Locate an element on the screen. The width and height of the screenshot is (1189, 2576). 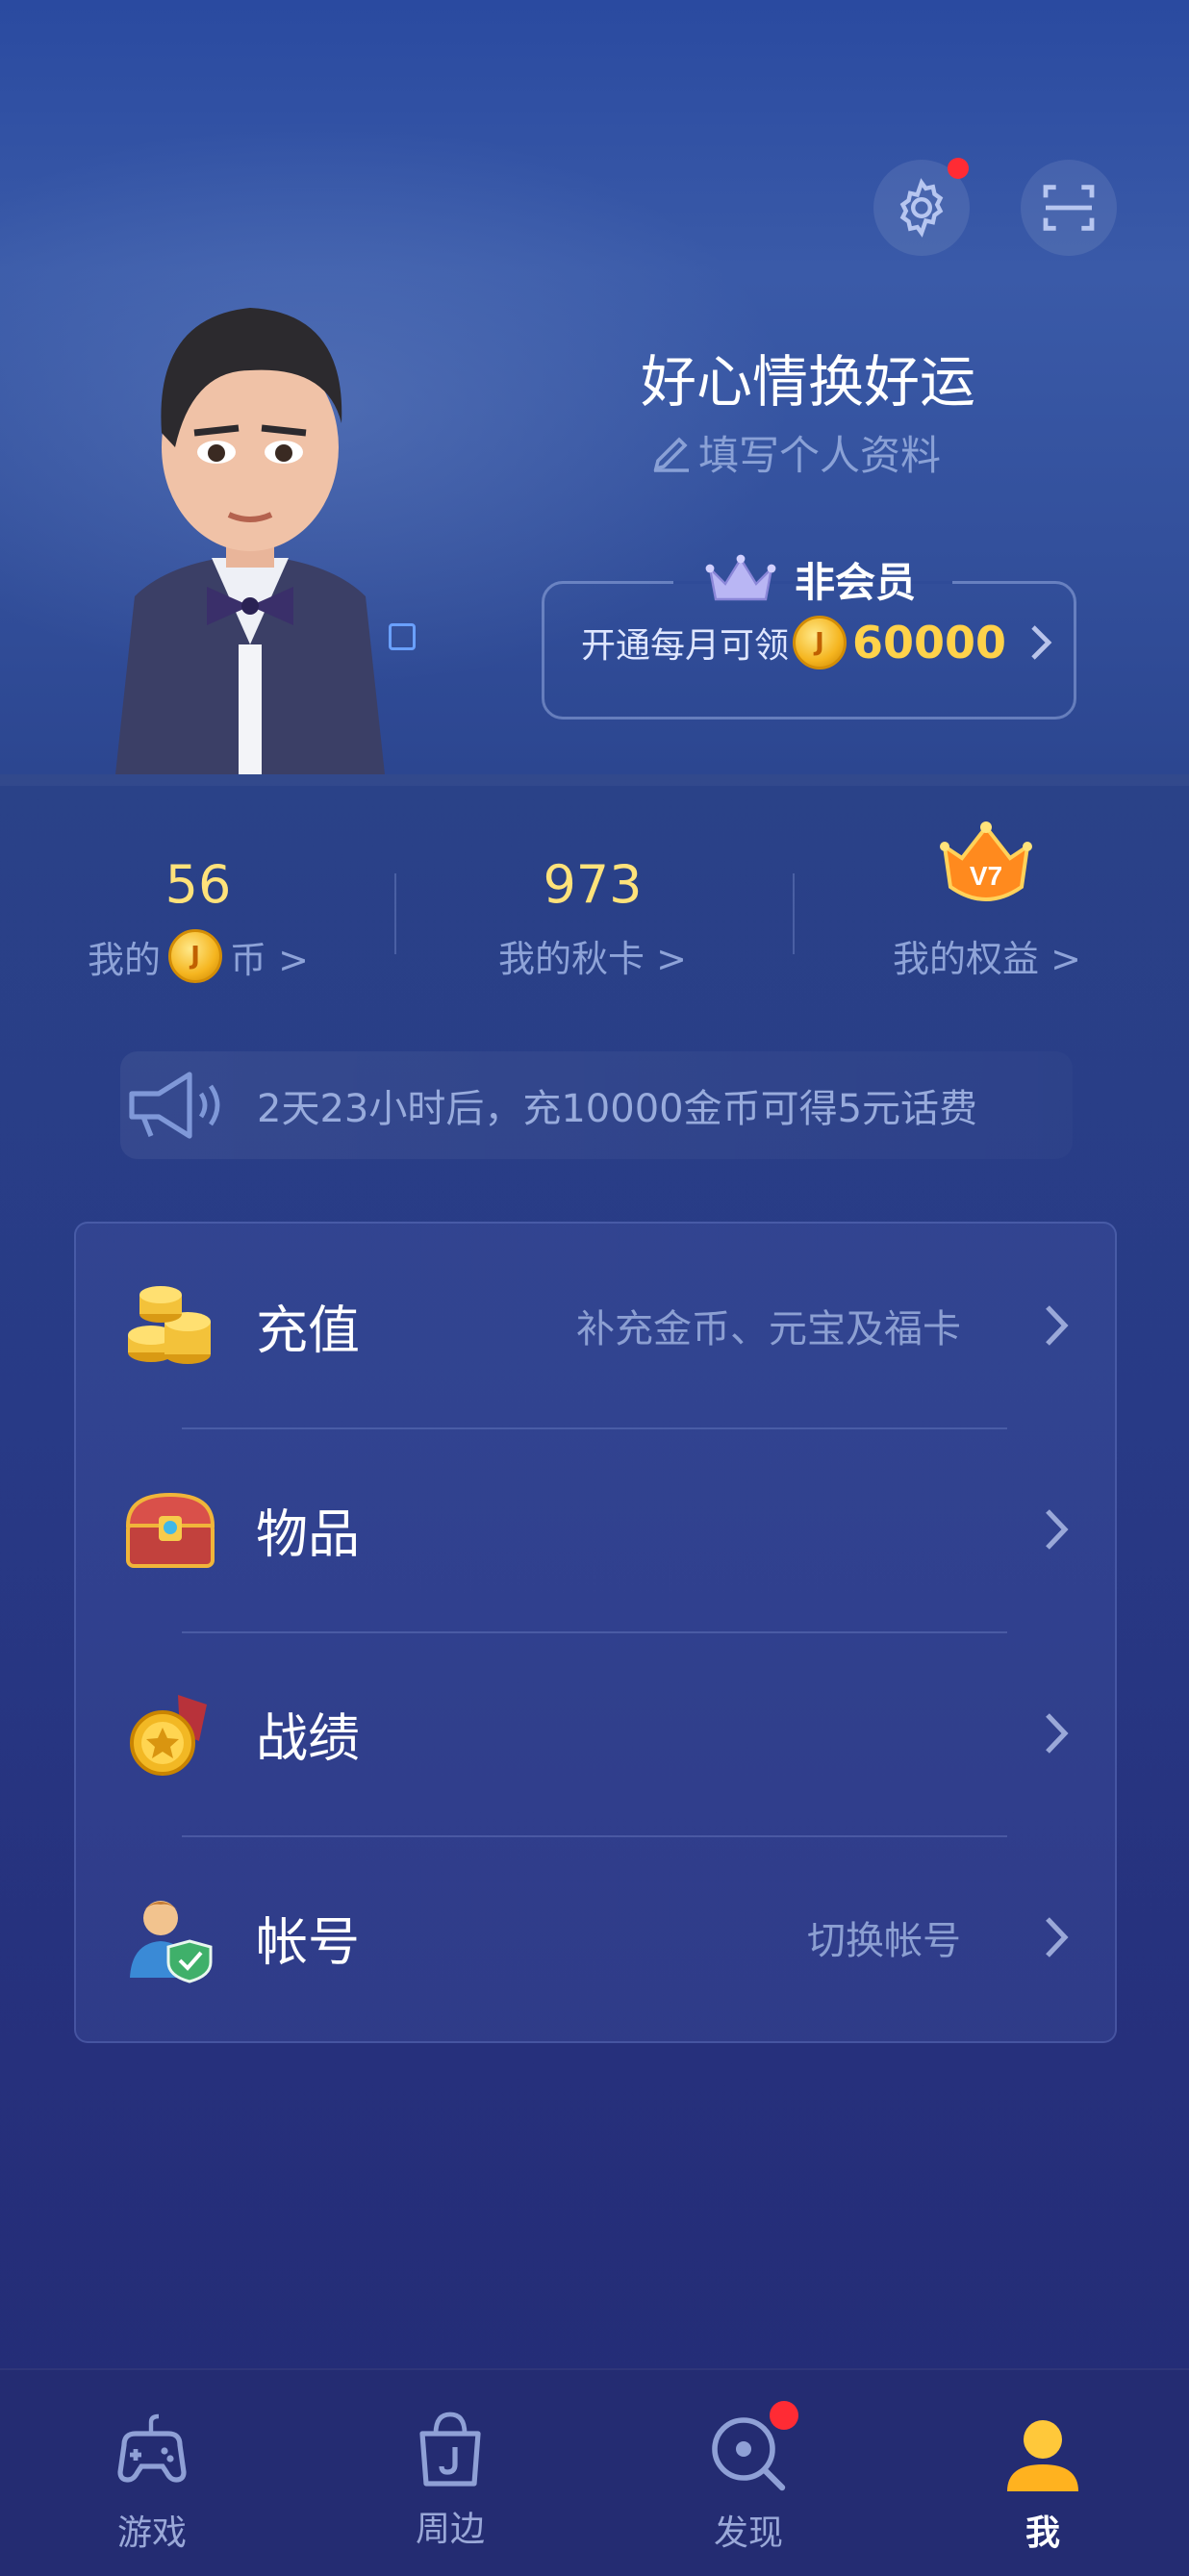
notice-banner: 2天23小时后，充10000金币可得5元话费 is located at coordinates (596, 1105).